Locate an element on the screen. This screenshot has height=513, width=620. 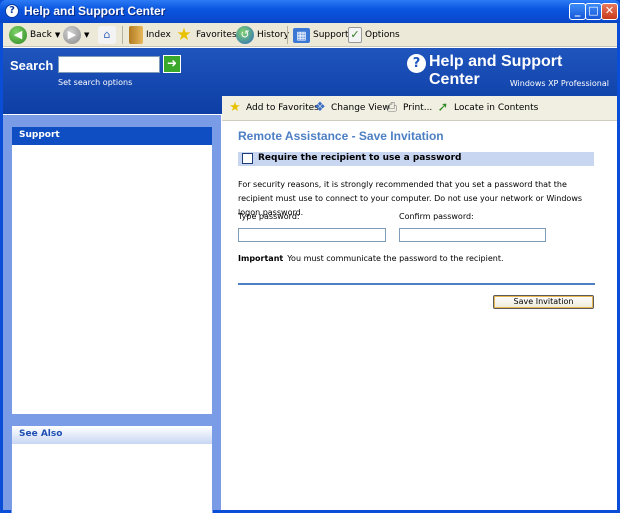
add-to-favorites-label: Add to Favorites is located at coordinates (282, 108).